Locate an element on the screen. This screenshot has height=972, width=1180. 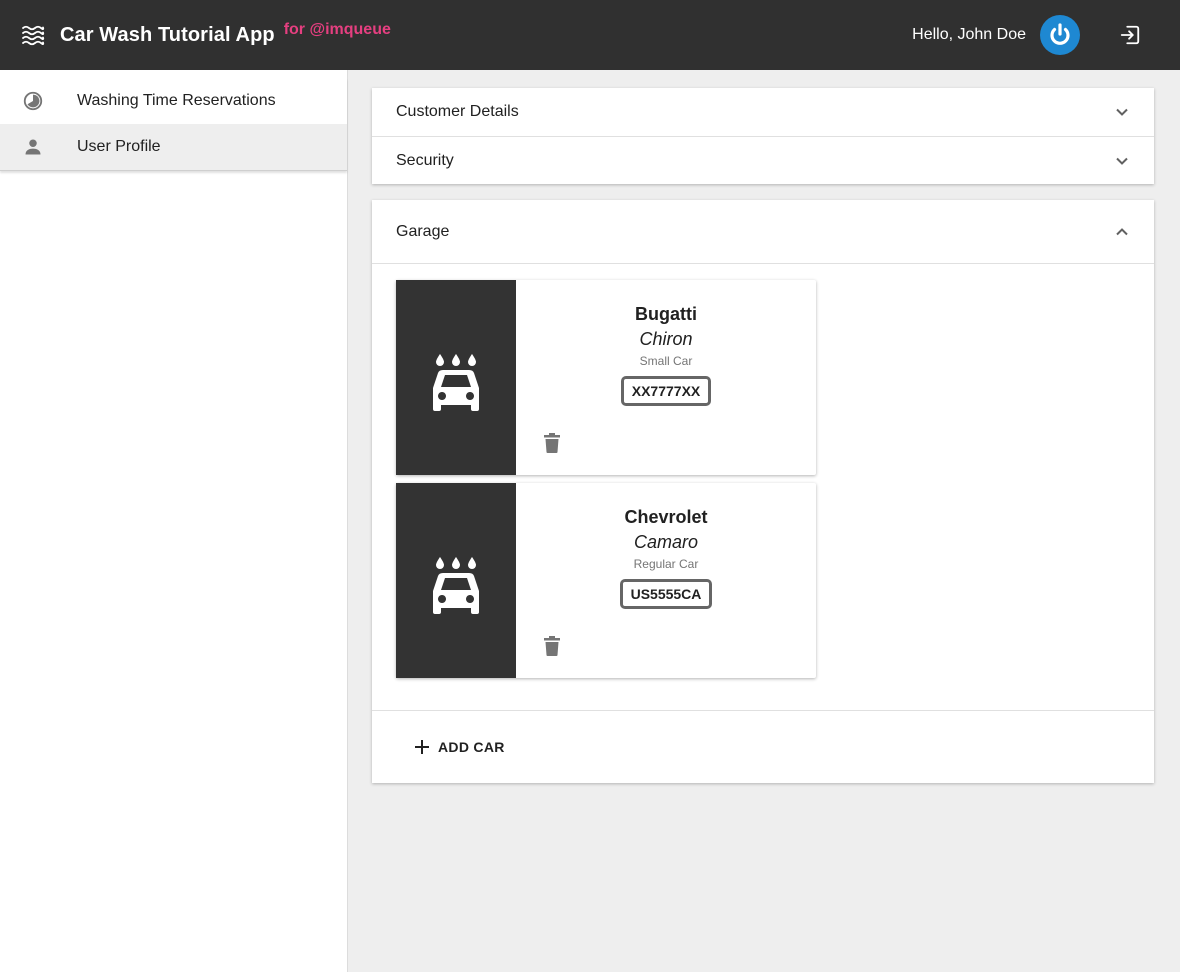
car-info: Chevrolet Camaro Regular Car US5555CA is located at coordinates (666, 580).